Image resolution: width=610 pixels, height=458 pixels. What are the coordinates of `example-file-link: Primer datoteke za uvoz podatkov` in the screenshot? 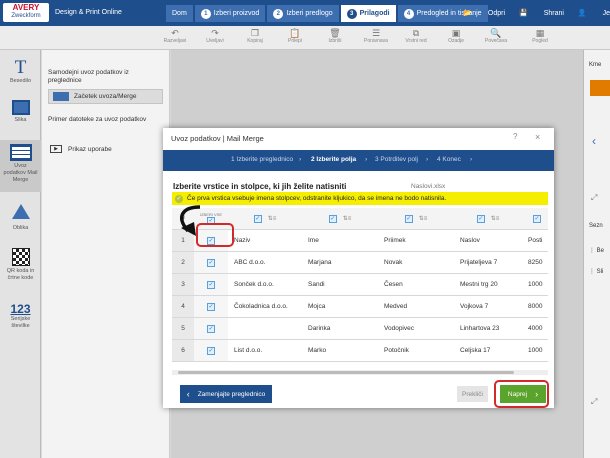 It's located at (97, 120).